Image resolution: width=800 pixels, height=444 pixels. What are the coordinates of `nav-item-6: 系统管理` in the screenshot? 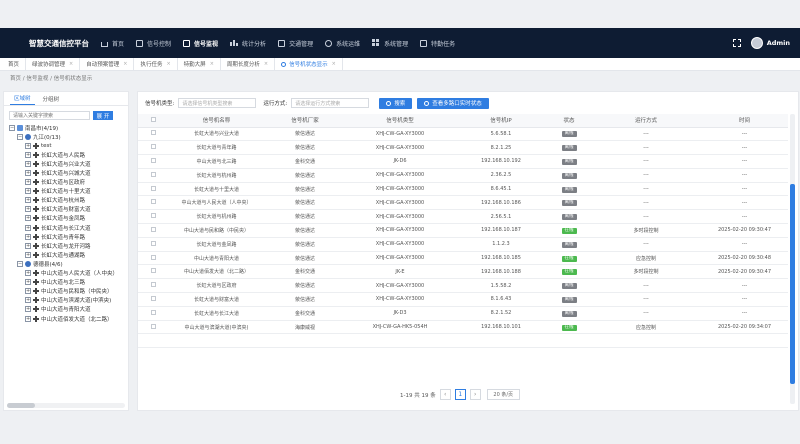 It's located at (390, 43).